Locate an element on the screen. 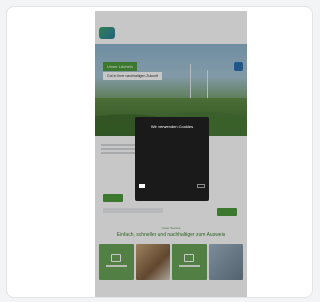 This screenshot has height=302, width=320. accept-button is located at coordinates (142, 186).